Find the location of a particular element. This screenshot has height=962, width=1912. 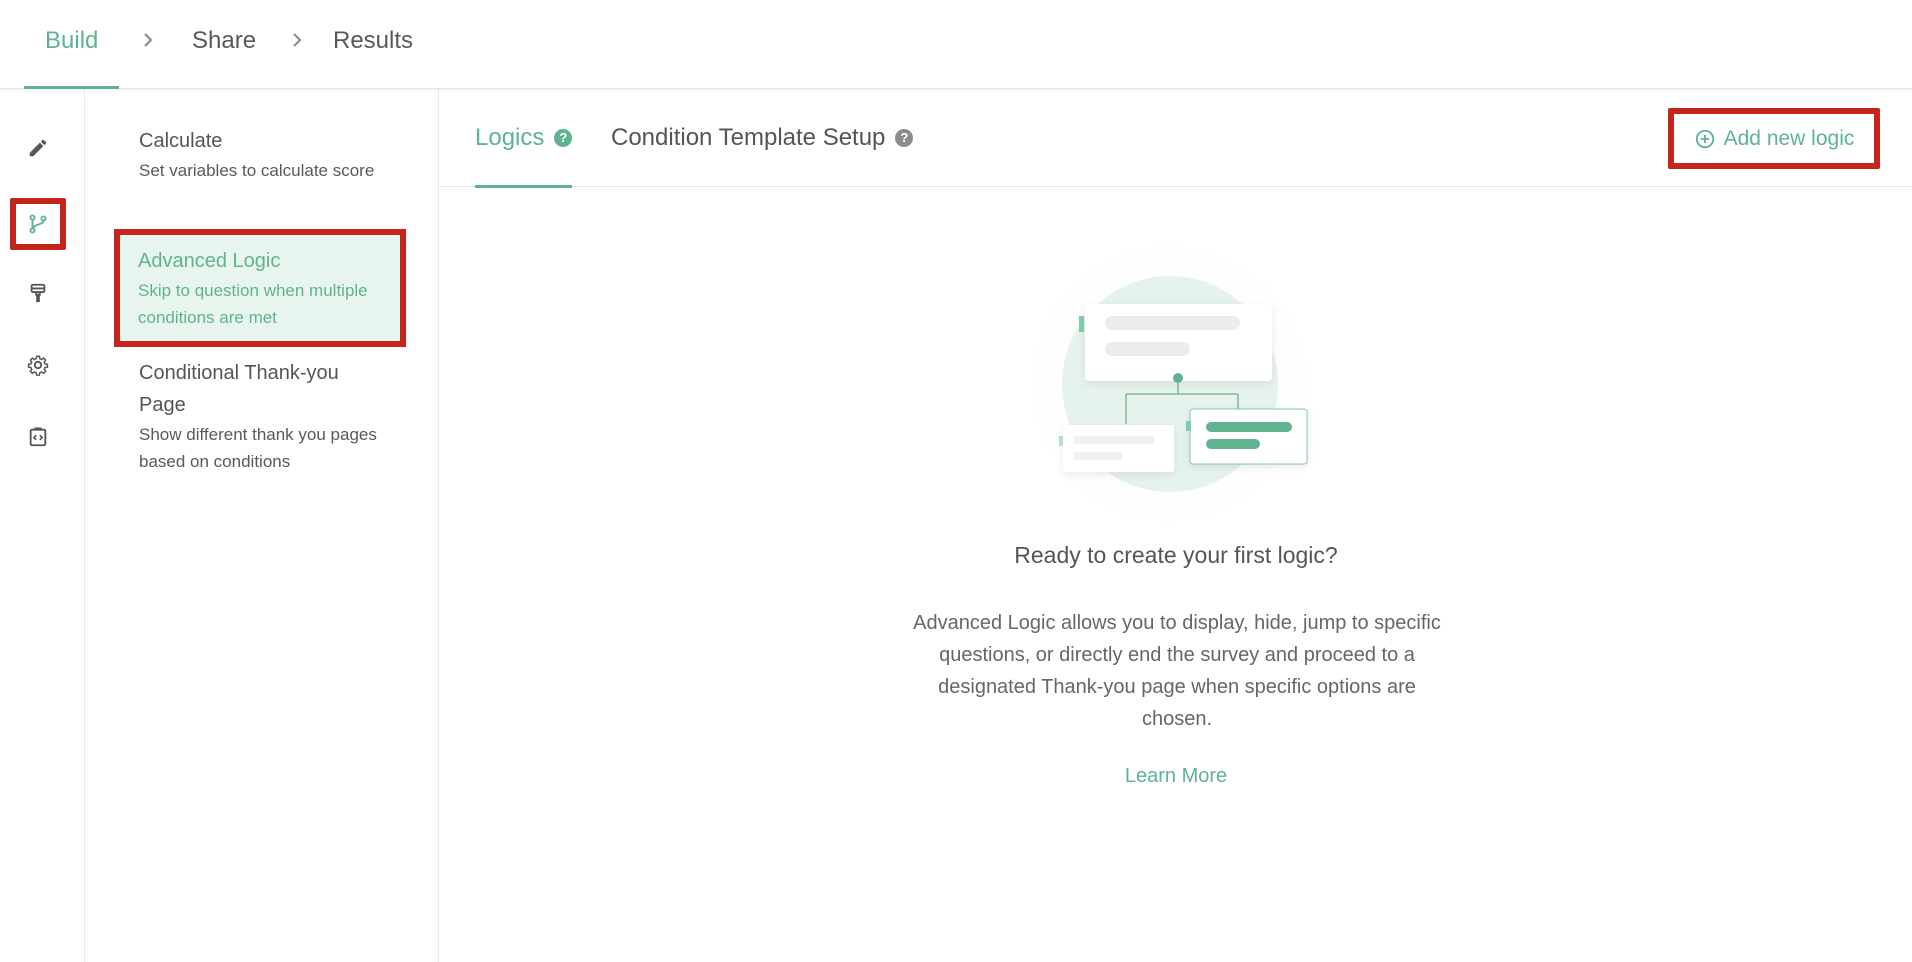

menu-item-title: Advanced Logic is located at coordinates (209, 261).